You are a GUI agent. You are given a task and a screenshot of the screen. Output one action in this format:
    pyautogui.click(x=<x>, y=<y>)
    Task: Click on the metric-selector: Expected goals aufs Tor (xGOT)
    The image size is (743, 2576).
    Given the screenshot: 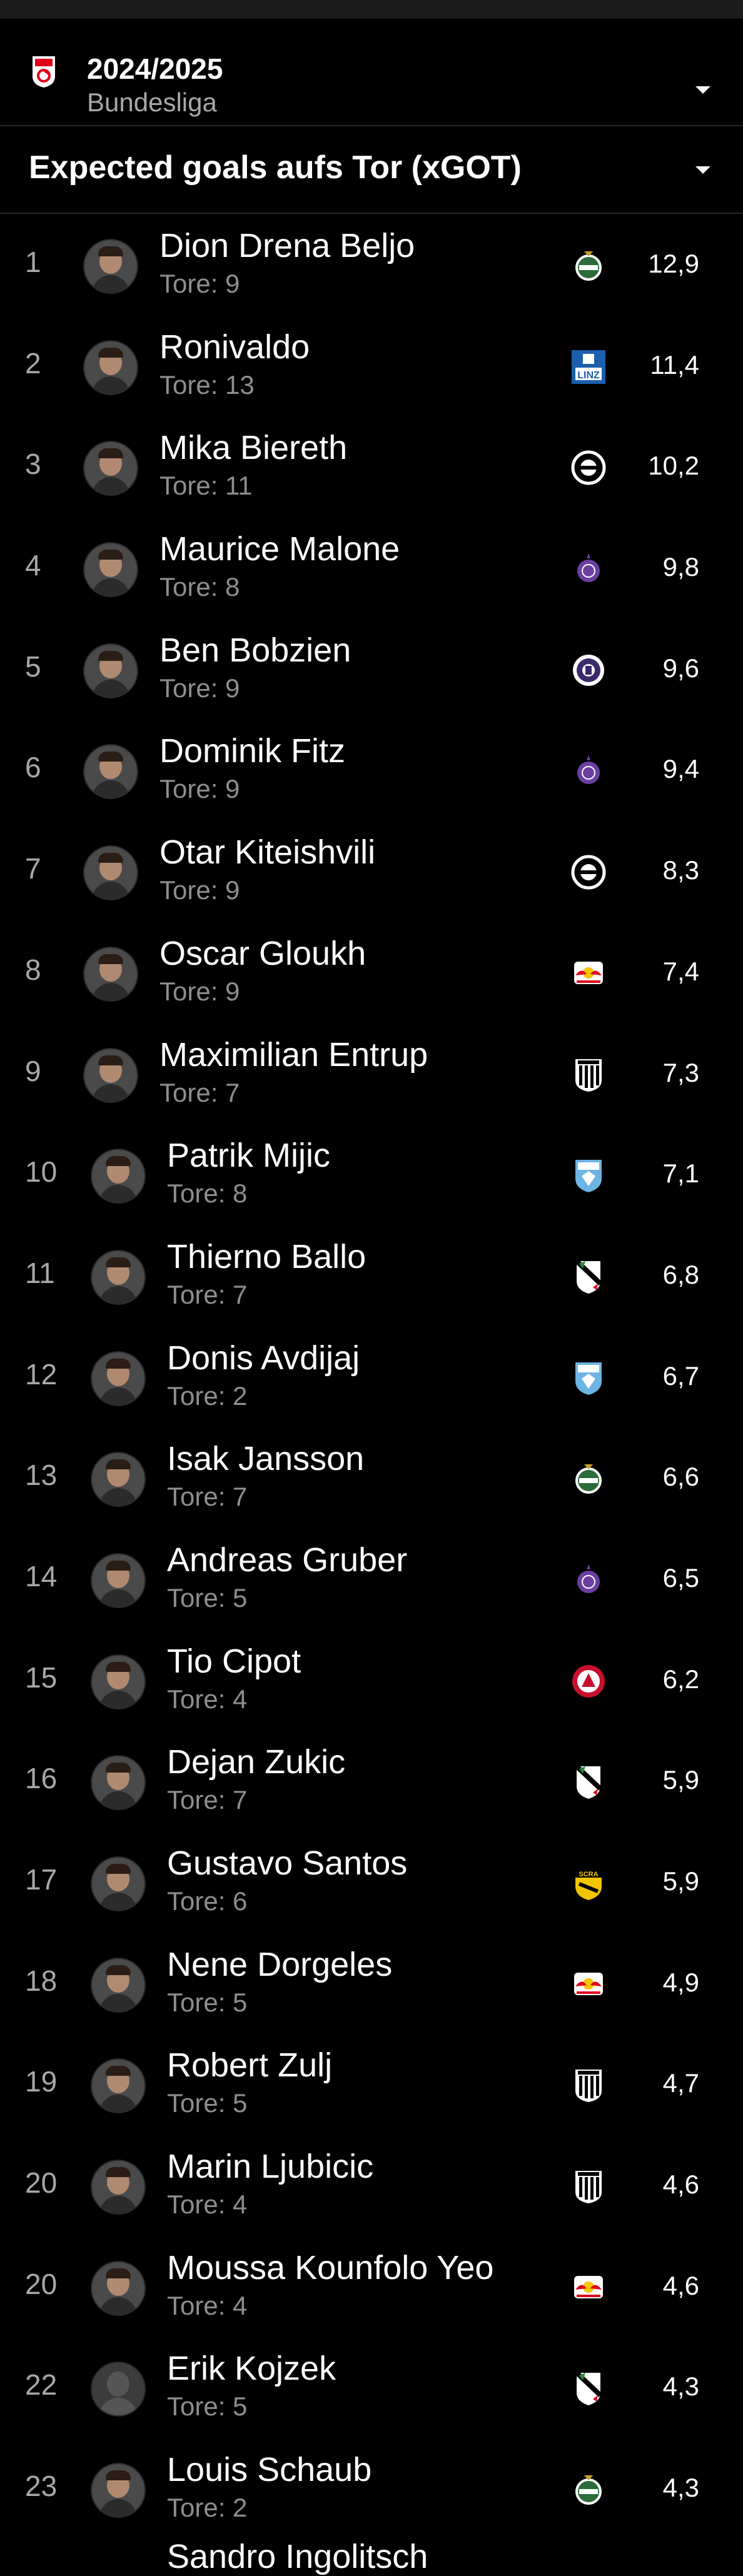 What is the action you would take?
    pyautogui.click(x=371, y=170)
    